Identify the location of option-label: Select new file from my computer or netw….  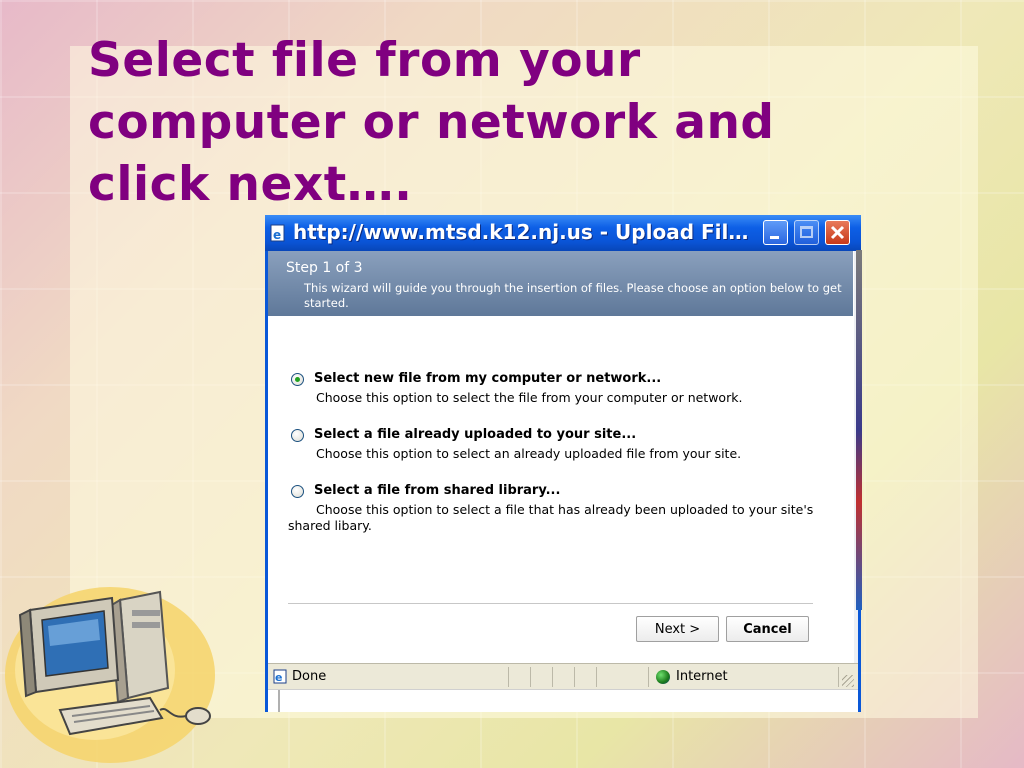
(487, 378).